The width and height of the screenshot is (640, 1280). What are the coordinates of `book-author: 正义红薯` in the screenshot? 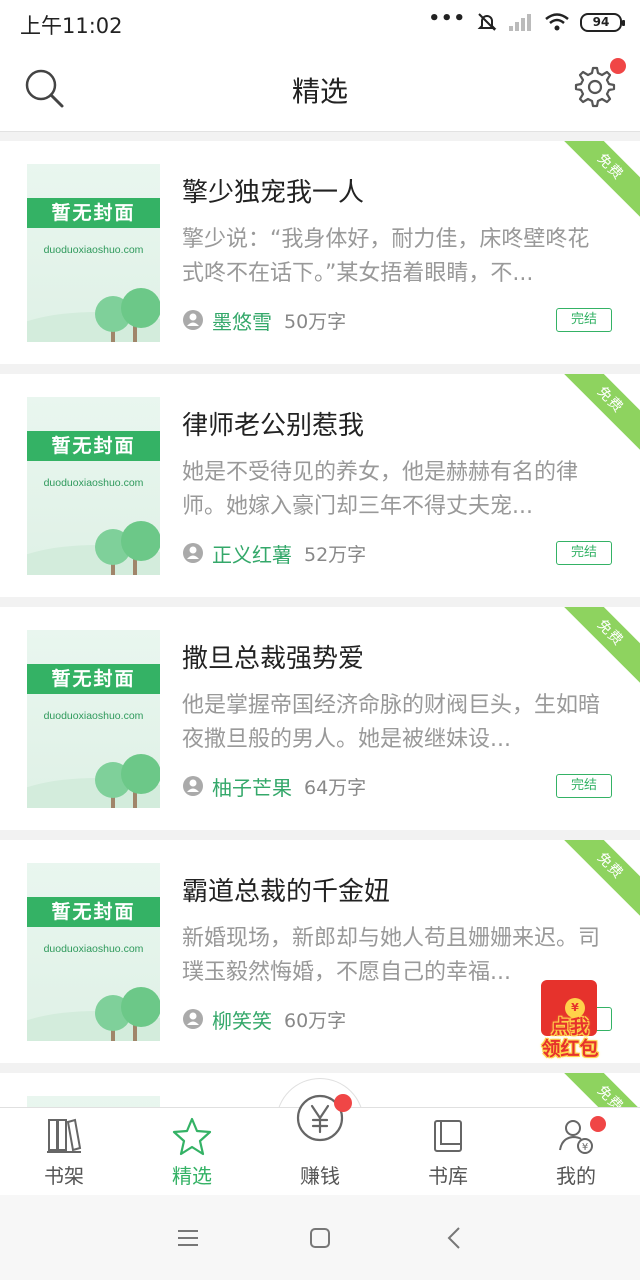 It's located at (252, 553).